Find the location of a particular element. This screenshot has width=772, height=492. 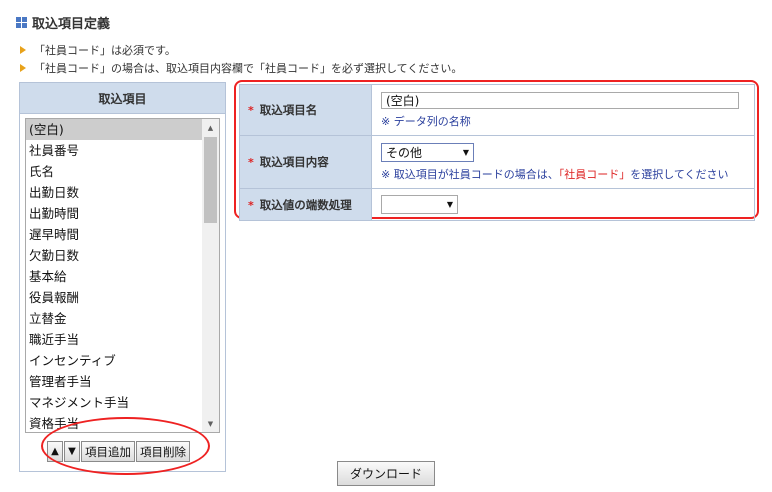

list-scrollbar: ▲ ▼ is located at coordinates (210, 275).